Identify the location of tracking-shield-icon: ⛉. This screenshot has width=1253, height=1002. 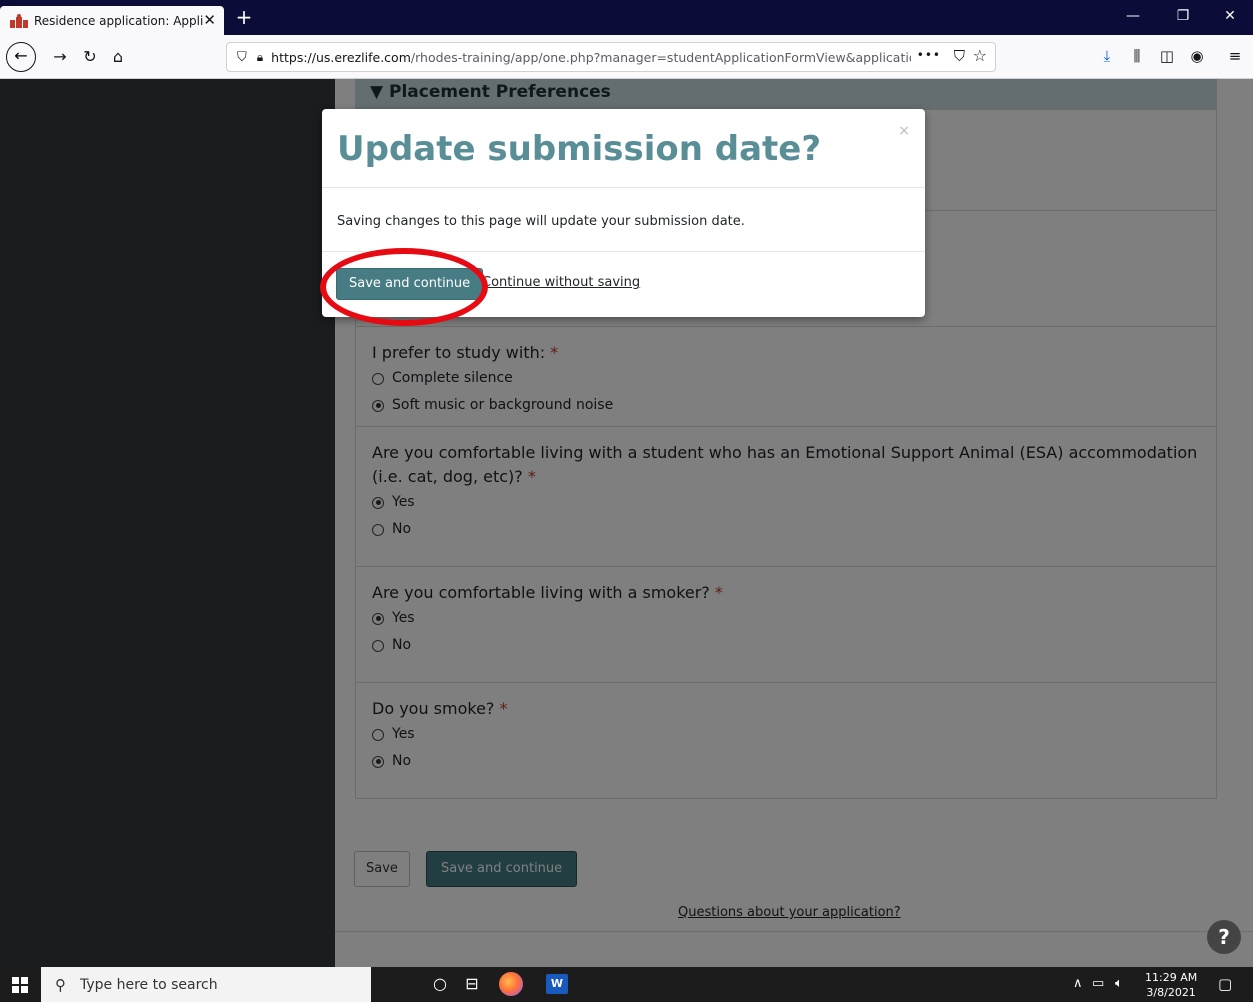
(242, 57).